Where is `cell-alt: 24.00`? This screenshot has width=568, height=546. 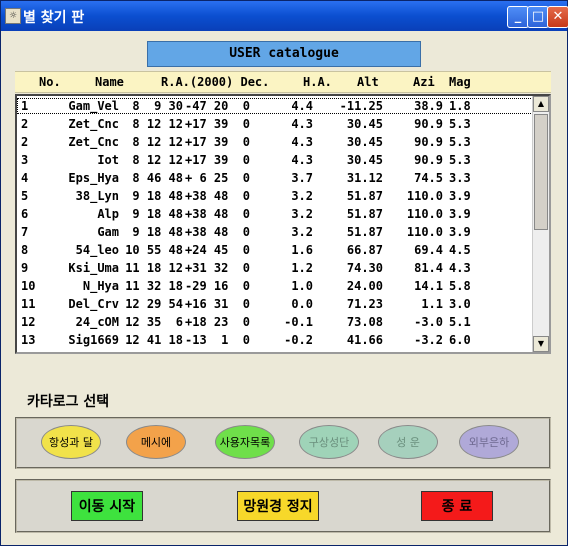
cell-alt: 24.00 is located at coordinates (364, 286).